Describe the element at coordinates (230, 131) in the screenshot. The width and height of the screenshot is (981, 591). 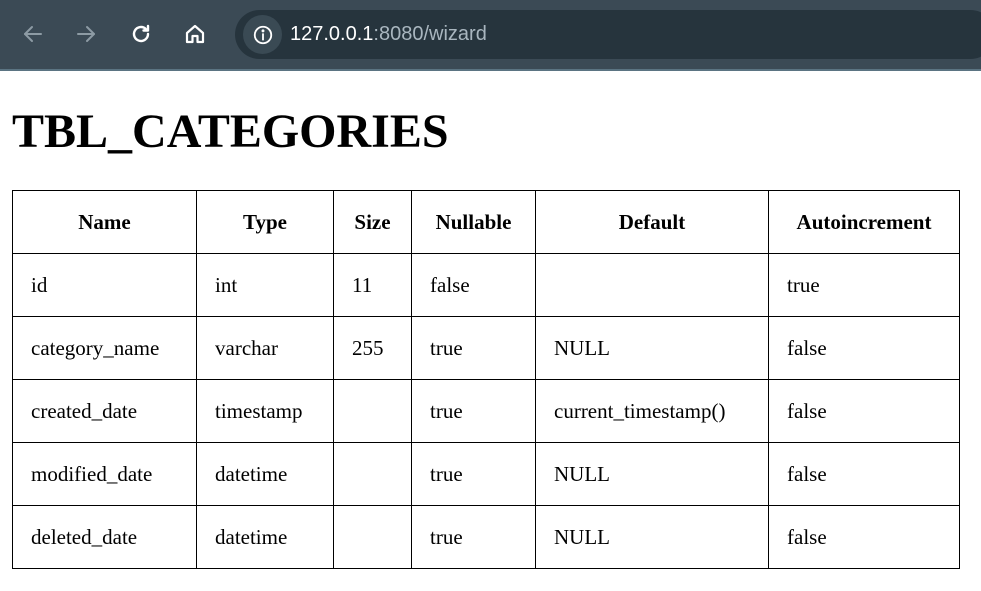
I see `page-title: TBL_CATEGORIES` at that location.